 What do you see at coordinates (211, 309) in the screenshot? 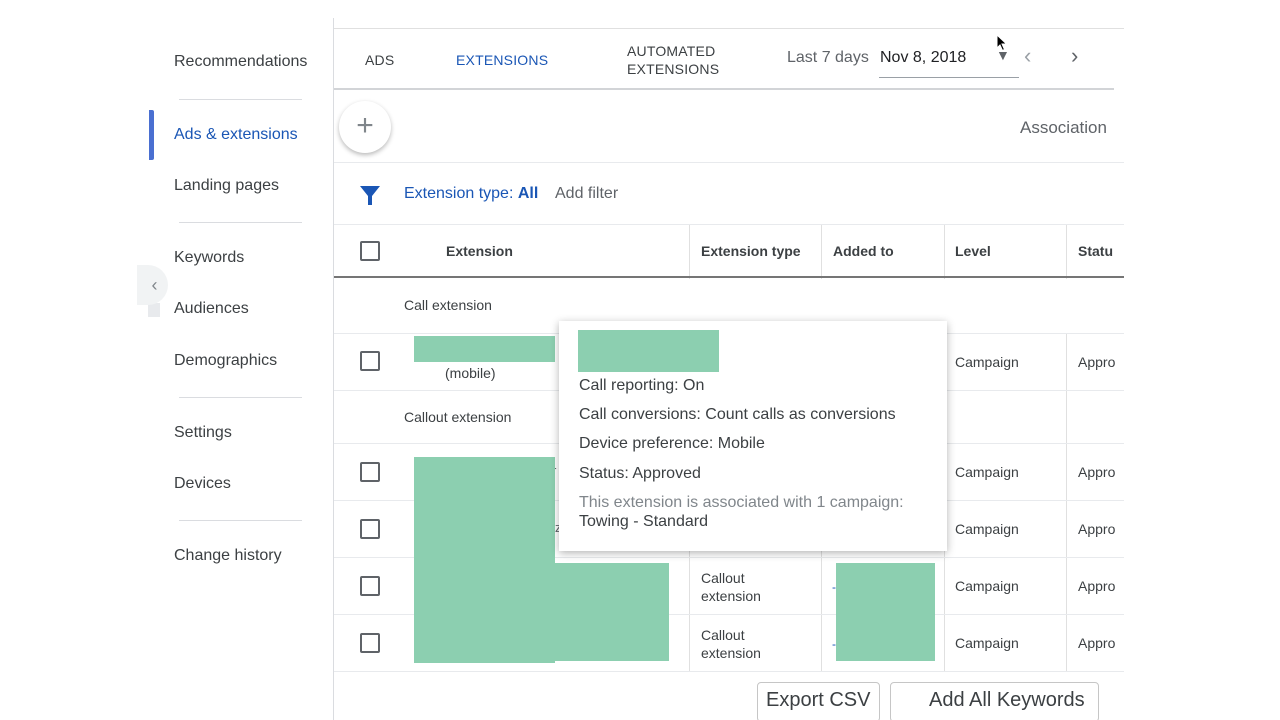
I see `sidebar-item-audiences: Audiences` at bounding box center [211, 309].